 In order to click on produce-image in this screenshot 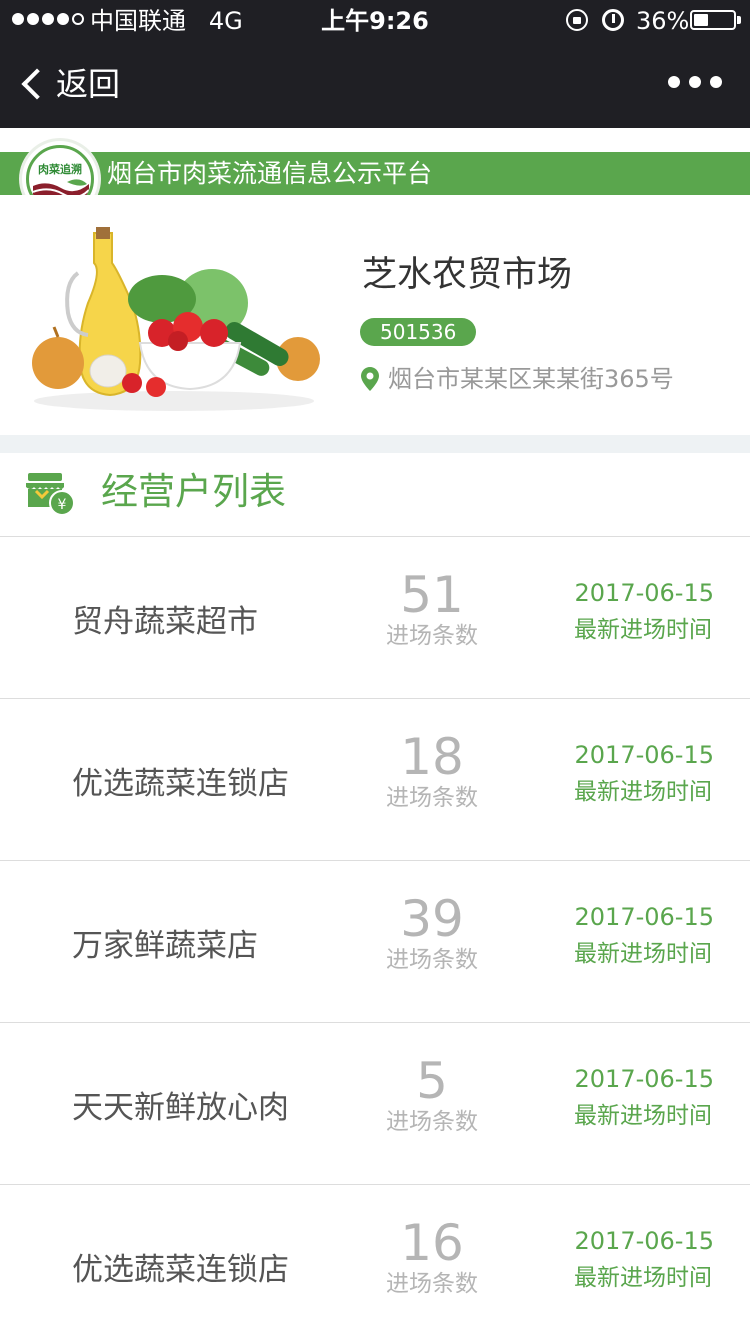, I will do `click(176, 319)`.